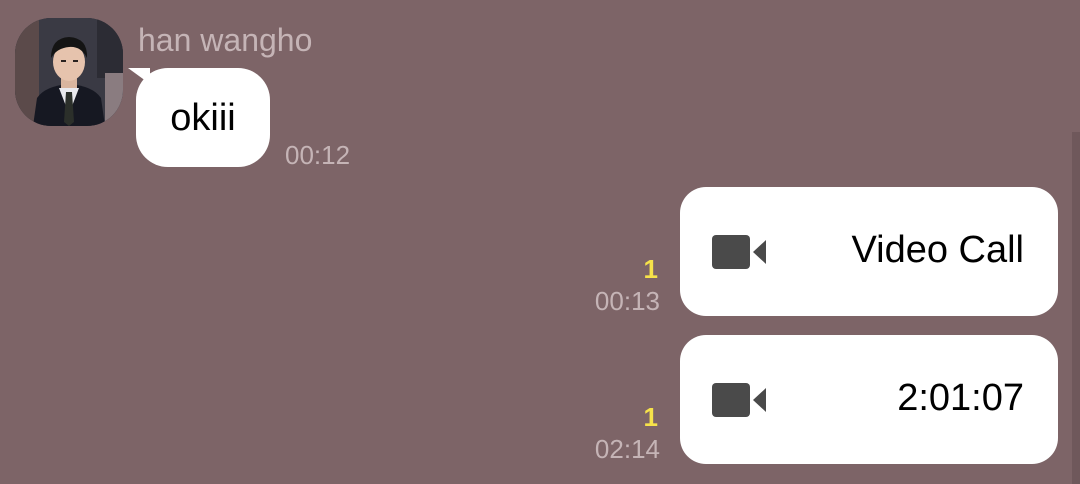 The width and height of the screenshot is (1080, 484). I want to click on video-call-label: Video Call, so click(937, 250).